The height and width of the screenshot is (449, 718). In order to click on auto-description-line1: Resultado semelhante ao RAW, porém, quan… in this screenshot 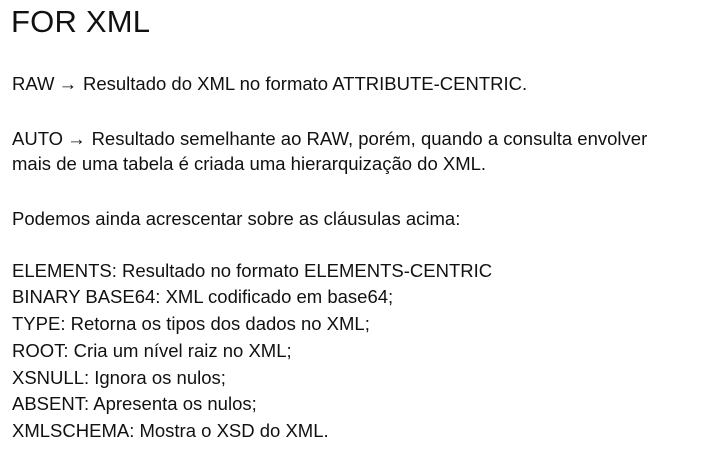, I will do `click(369, 138)`.